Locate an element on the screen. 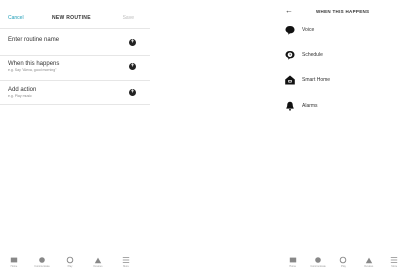 The image size is (407, 271). add-action-label: Add action is located at coordinates (22, 90).